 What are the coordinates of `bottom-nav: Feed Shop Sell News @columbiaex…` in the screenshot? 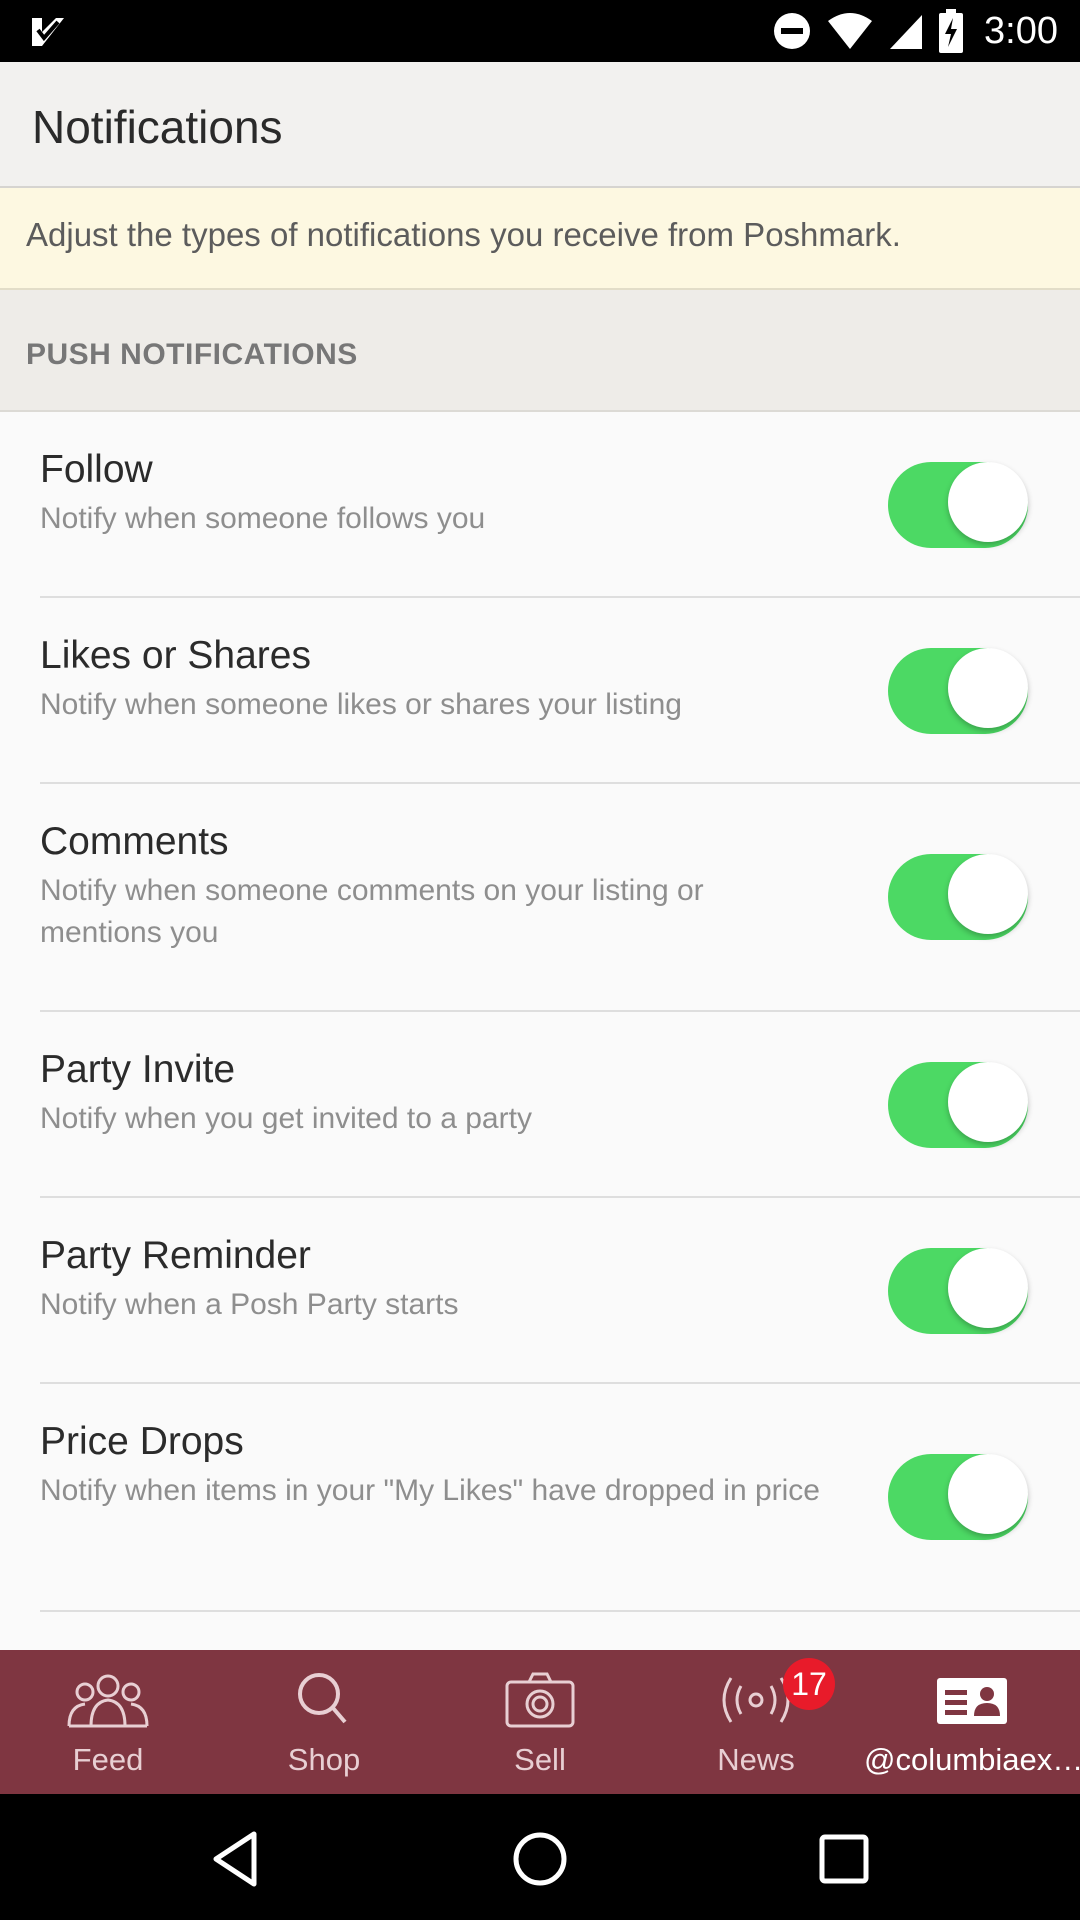 It's located at (540, 1722).